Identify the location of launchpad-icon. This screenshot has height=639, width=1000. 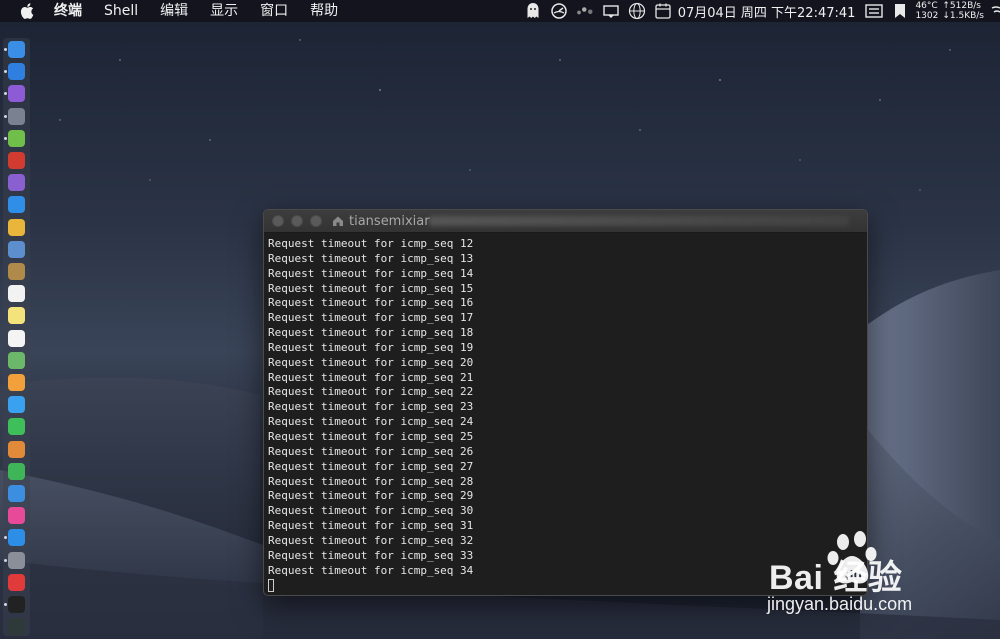
(16, 116).